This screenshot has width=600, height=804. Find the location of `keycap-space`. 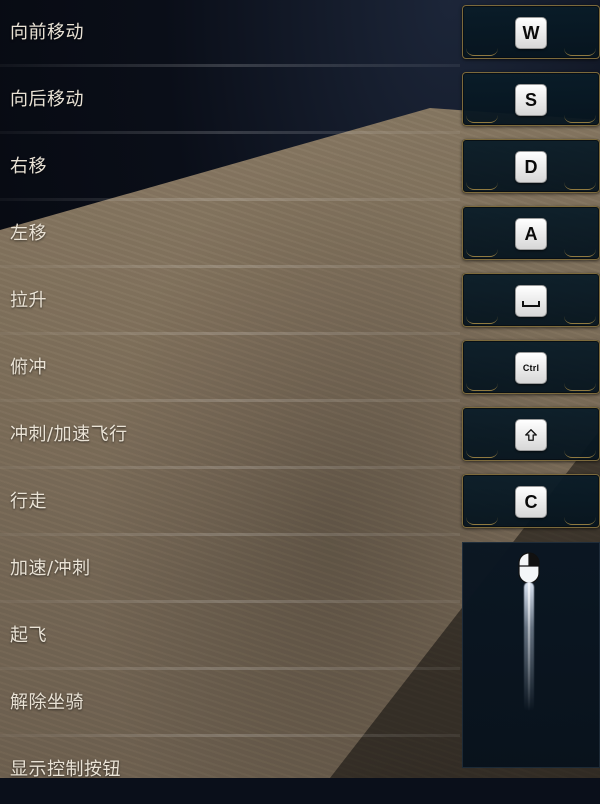

keycap-space is located at coordinates (531, 301).